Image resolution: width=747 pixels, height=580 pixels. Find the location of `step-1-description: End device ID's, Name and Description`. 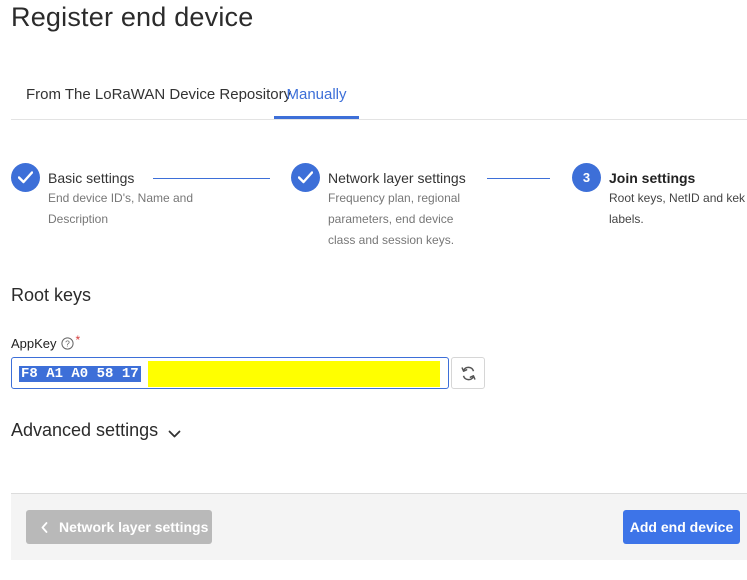

step-1-description: End device ID's, Name and Description is located at coordinates (121, 208).